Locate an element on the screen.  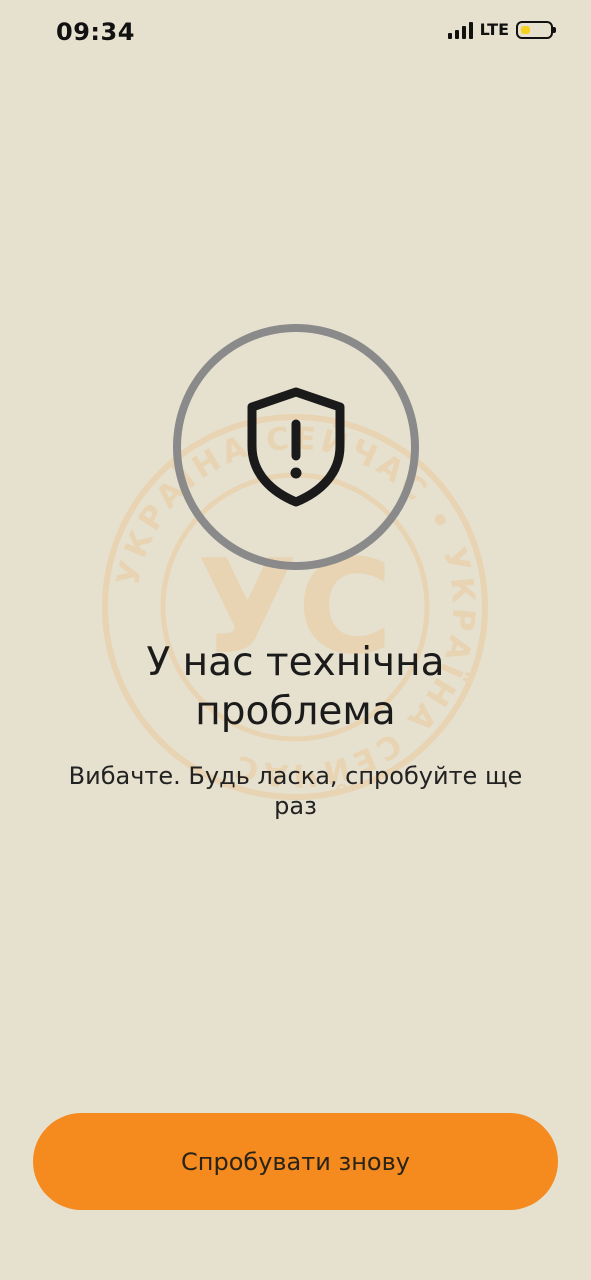
signal-bars-icon is located at coordinates (460, 30).